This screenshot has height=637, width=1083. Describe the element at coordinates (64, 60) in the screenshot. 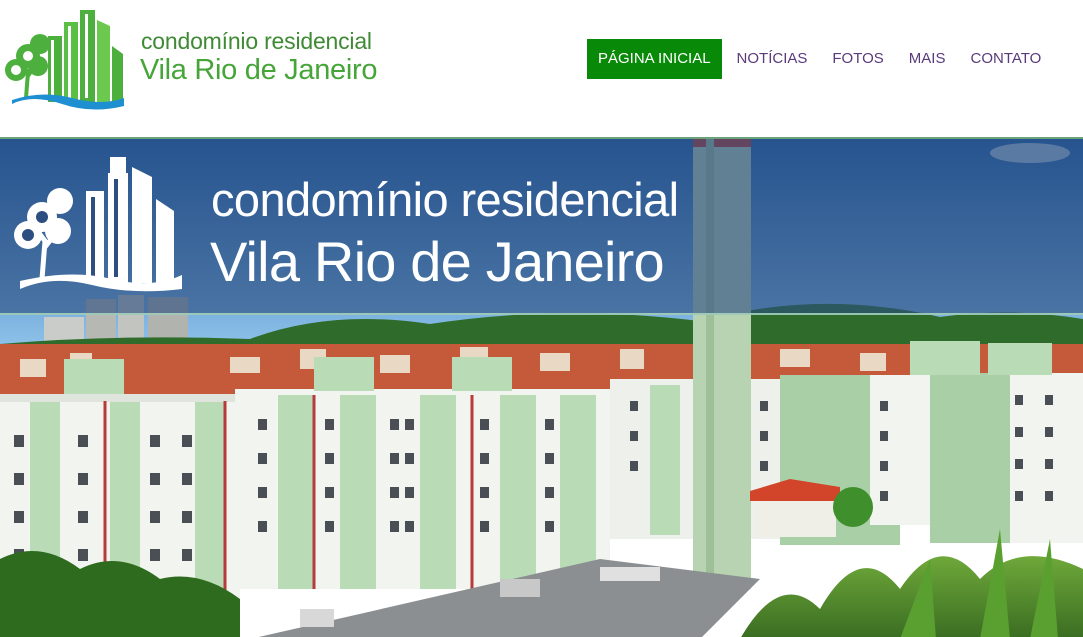

I see `logo-buildings-tree-icon` at that location.